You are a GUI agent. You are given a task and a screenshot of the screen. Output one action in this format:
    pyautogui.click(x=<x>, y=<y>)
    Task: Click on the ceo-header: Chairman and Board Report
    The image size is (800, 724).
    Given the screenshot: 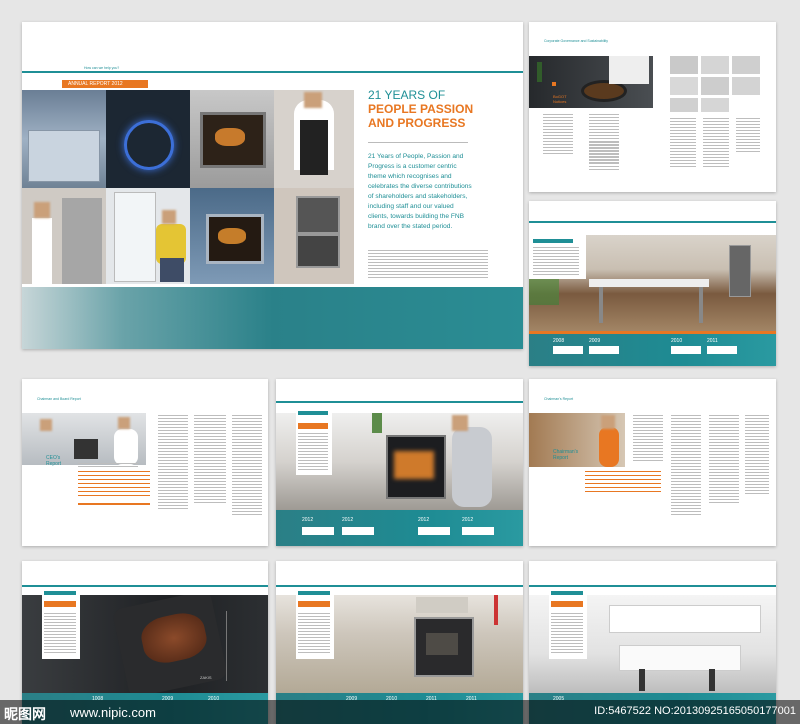 What is the action you would take?
    pyautogui.click(x=59, y=399)
    